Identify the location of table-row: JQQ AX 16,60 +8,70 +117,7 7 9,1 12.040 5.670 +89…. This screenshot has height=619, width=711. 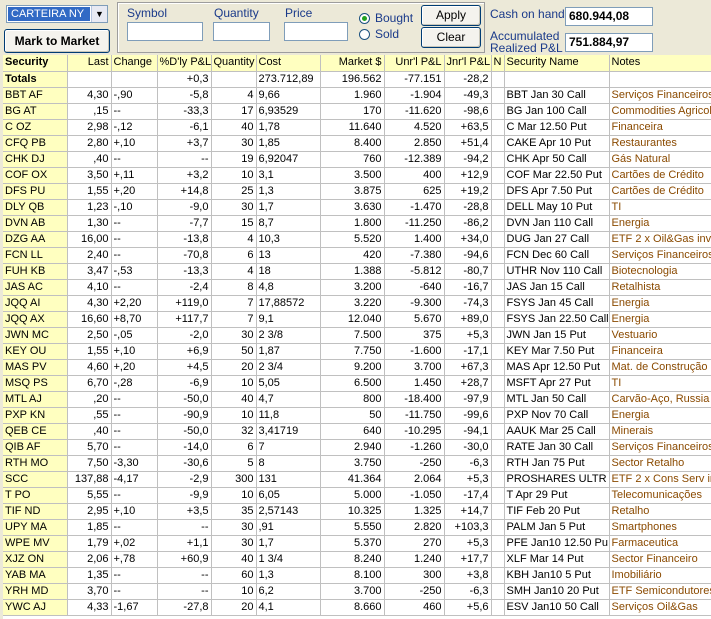
(357, 319).